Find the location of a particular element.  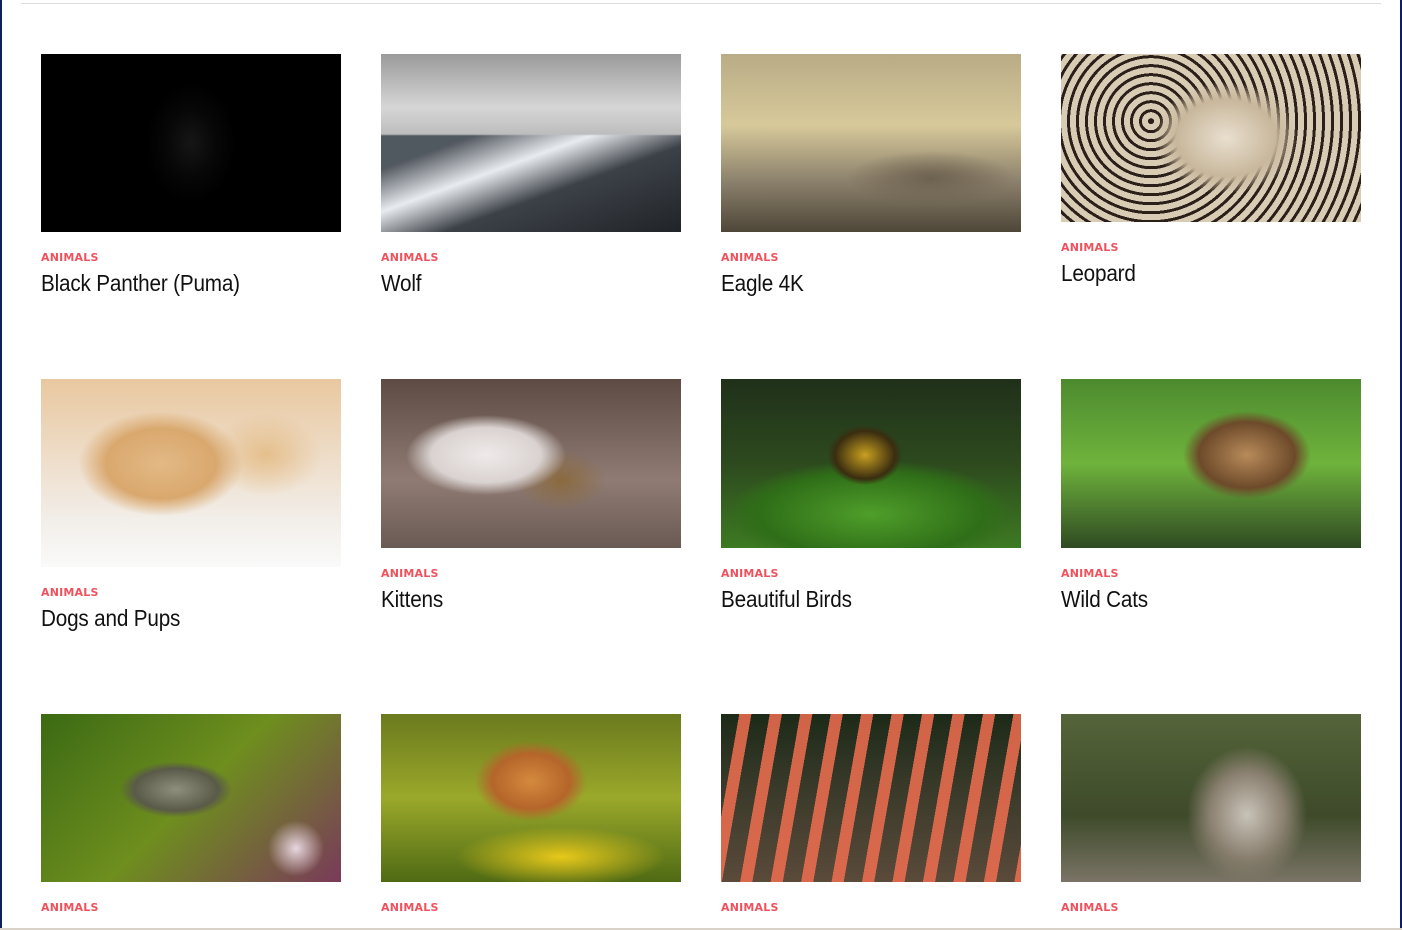

hummingbird-image is located at coordinates (191, 798).